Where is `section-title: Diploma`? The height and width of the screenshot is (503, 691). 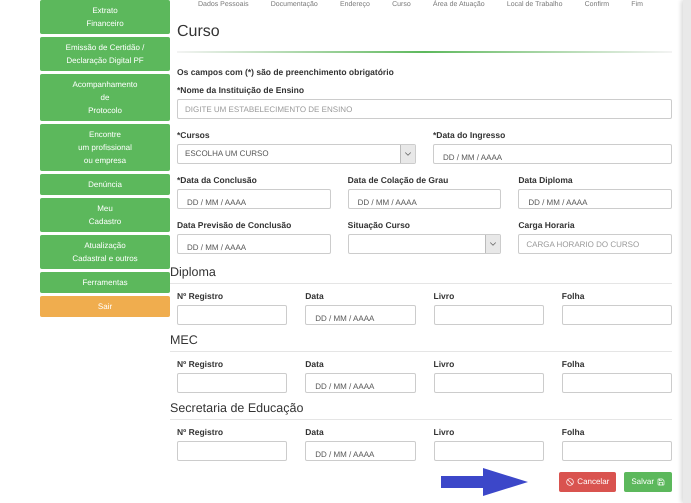
section-title: Diploma is located at coordinates (421, 274).